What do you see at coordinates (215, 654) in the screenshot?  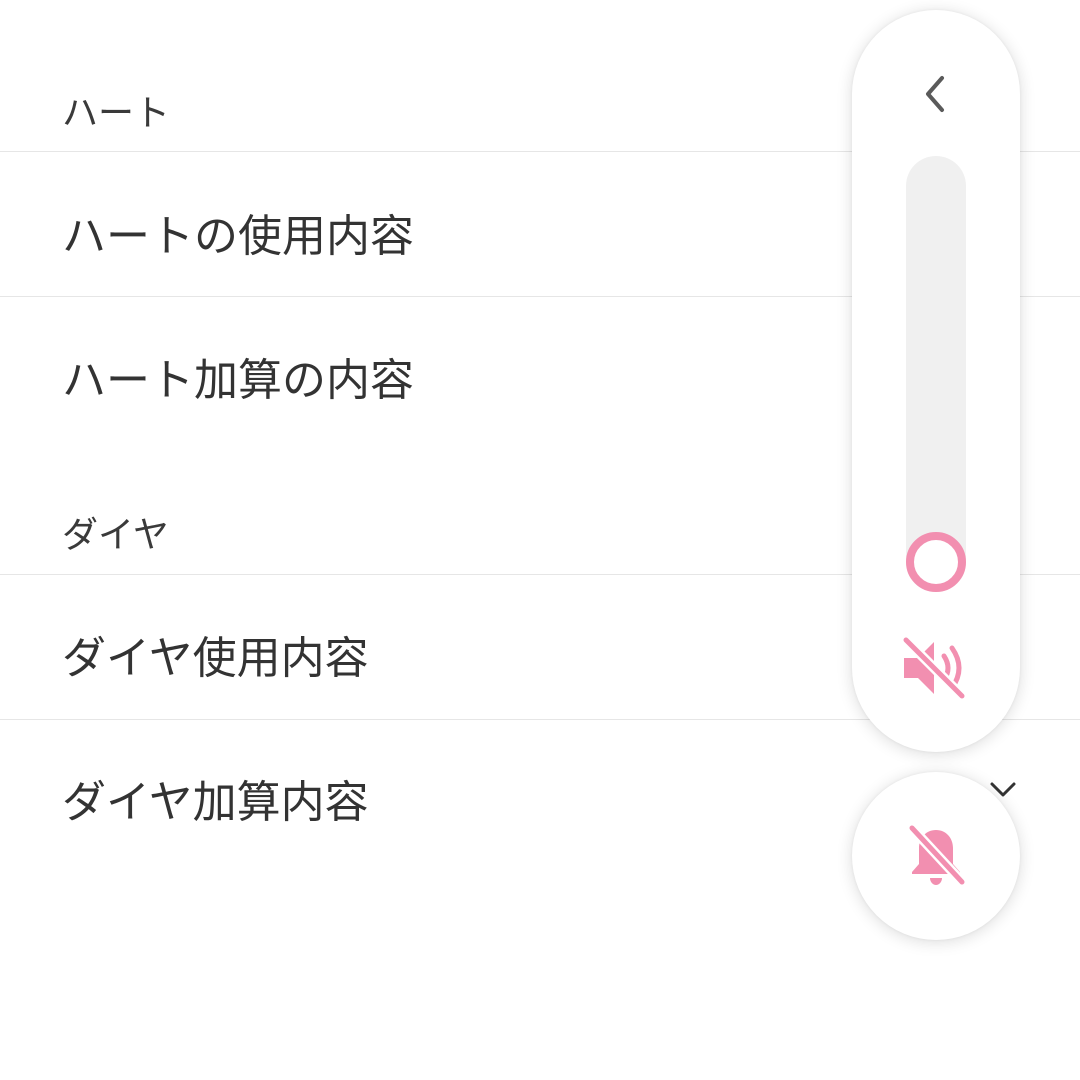 I see `list-item-diamond-usage: ダイヤ使用内容` at bounding box center [215, 654].